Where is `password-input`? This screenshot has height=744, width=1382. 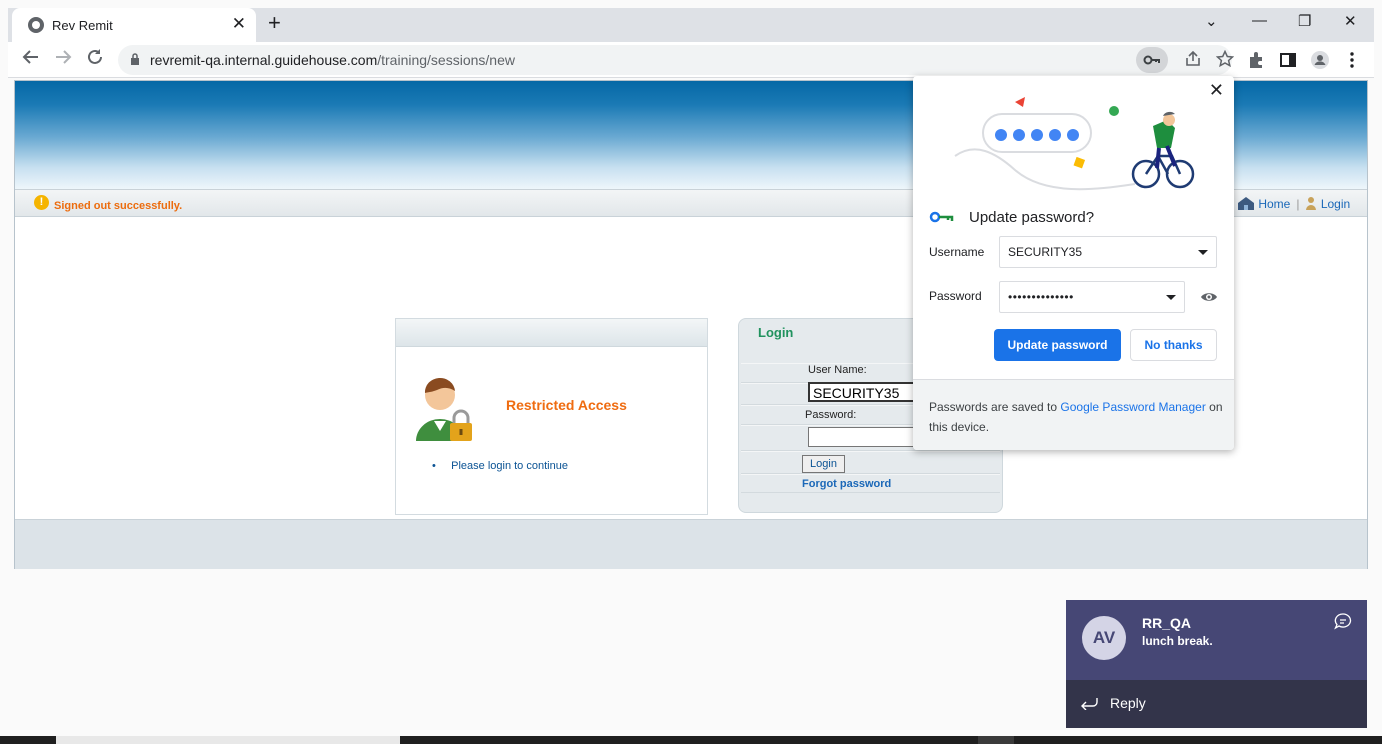
password-input is located at coordinates (863, 437).